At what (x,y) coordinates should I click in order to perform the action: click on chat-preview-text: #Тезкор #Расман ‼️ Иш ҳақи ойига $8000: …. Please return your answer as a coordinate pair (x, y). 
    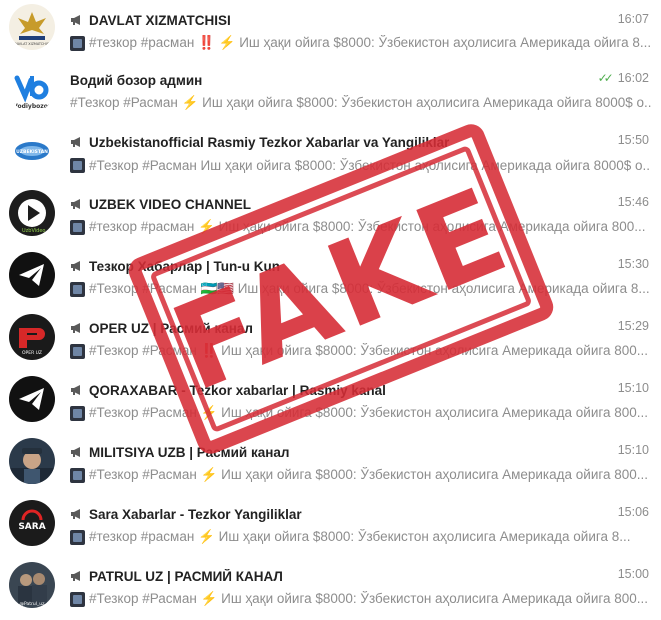
    Looking at the image, I should click on (368, 351).